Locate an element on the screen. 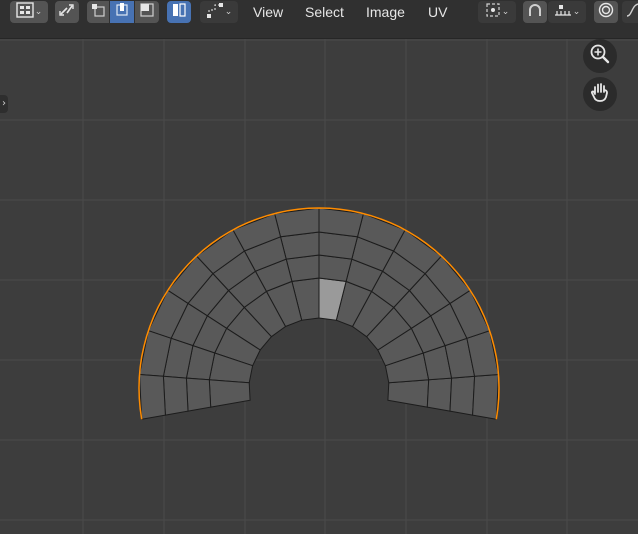 This screenshot has height=534, width=638. vertex-select-mode is located at coordinates (98, 12).